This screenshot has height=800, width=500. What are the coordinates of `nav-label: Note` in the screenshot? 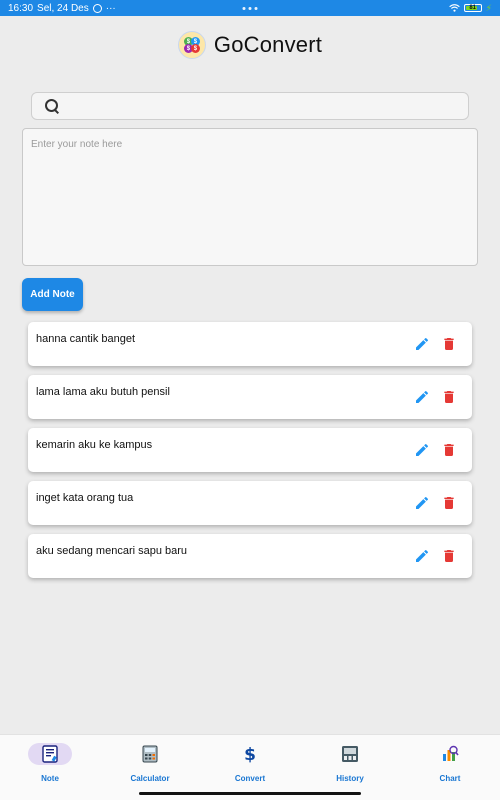 It's located at (50, 778).